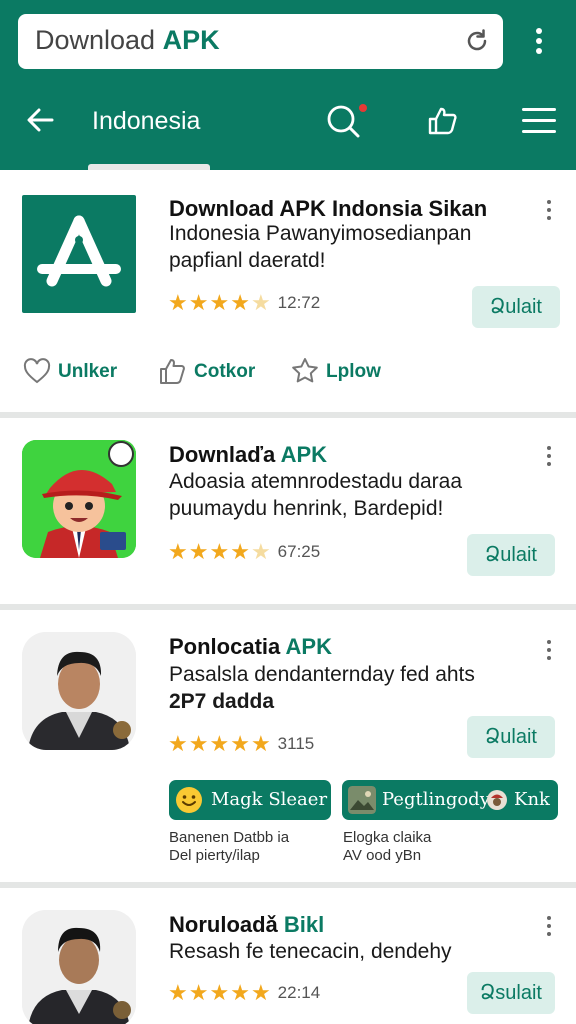 Image resolution: width=576 pixels, height=1024 pixels. What do you see at coordinates (304, 924) in the screenshot?
I see `app-title-accent: Bikl` at bounding box center [304, 924].